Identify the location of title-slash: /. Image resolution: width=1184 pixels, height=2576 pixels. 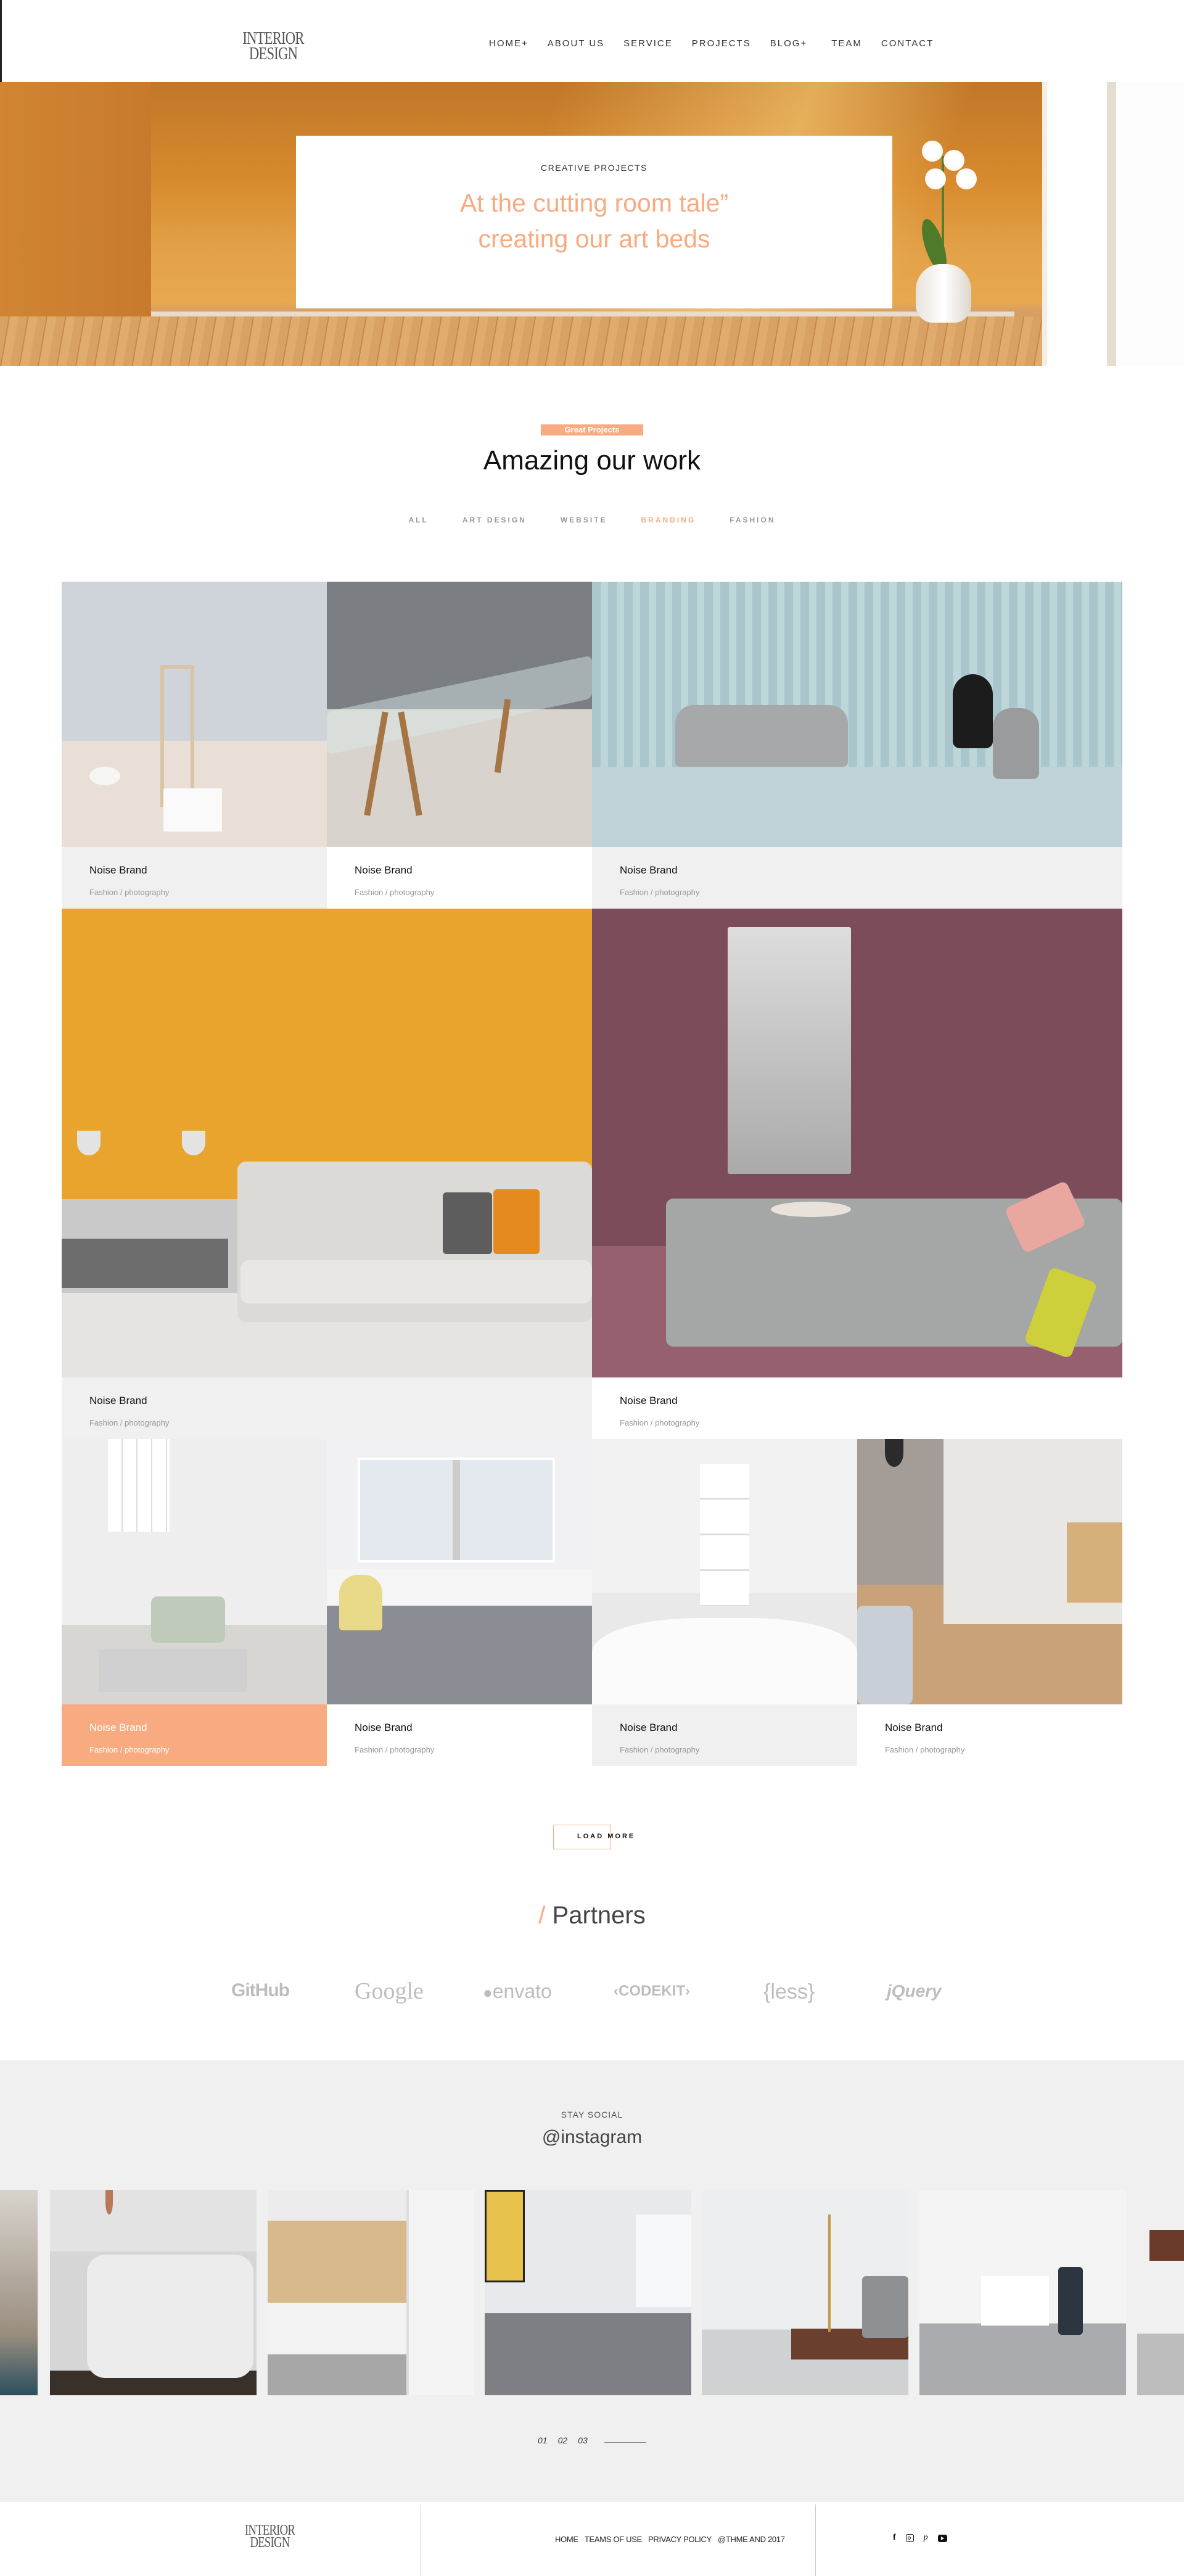
(542, 1916).